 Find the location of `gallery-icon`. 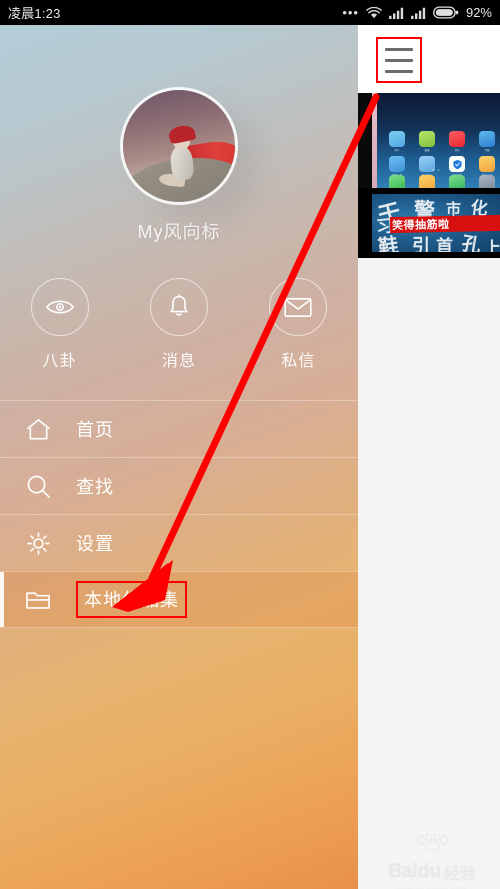

gallery-icon is located at coordinates (427, 139).